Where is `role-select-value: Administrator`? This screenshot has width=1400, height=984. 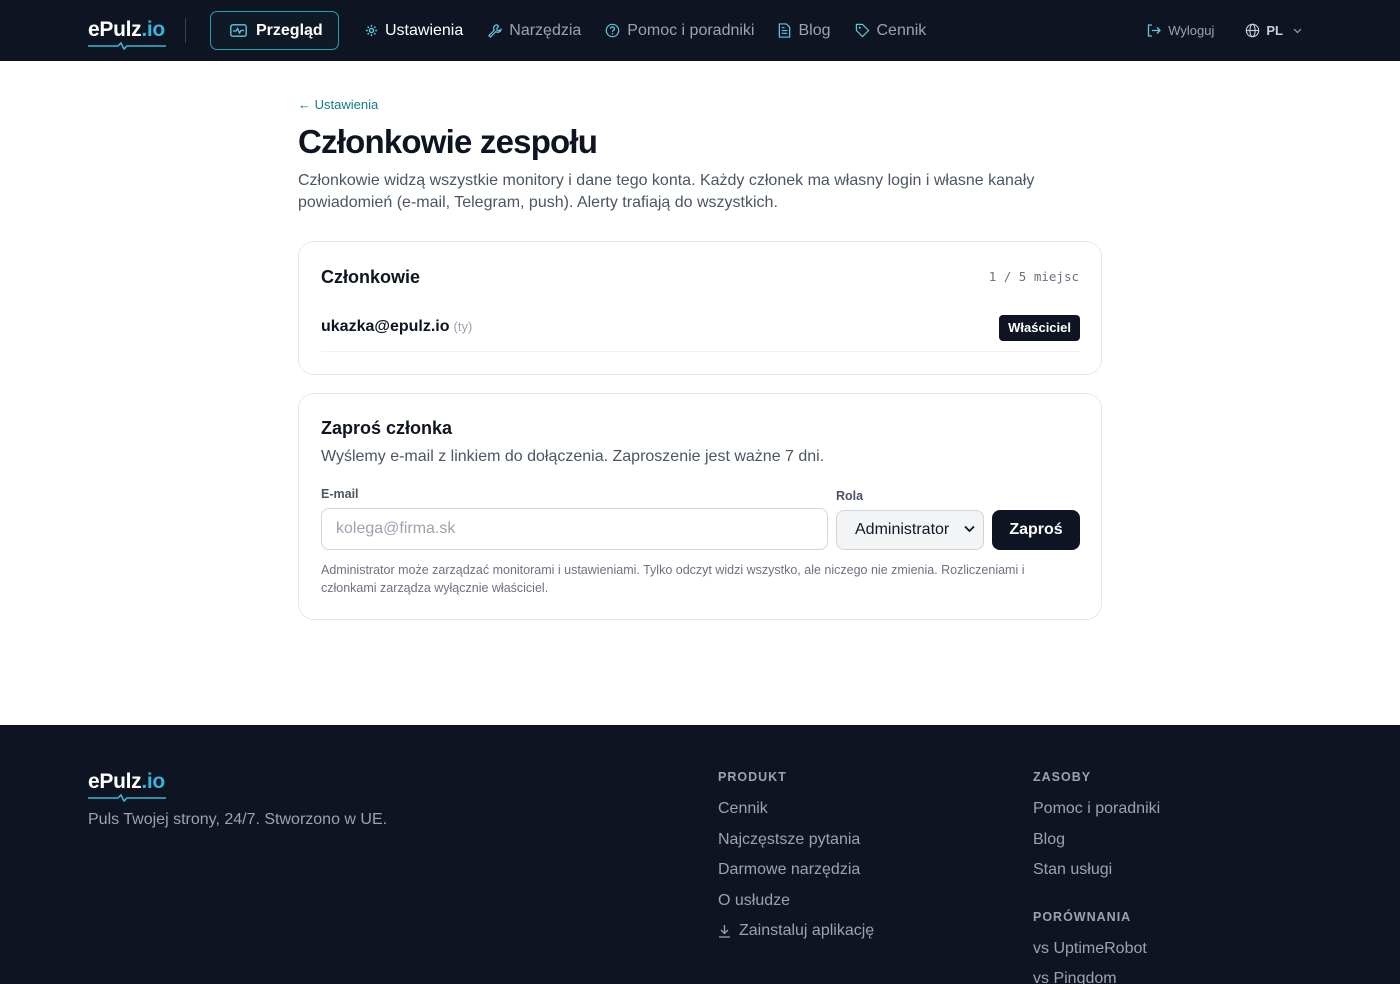 role-select-value: Administrator is located at coordinates (902, 529).